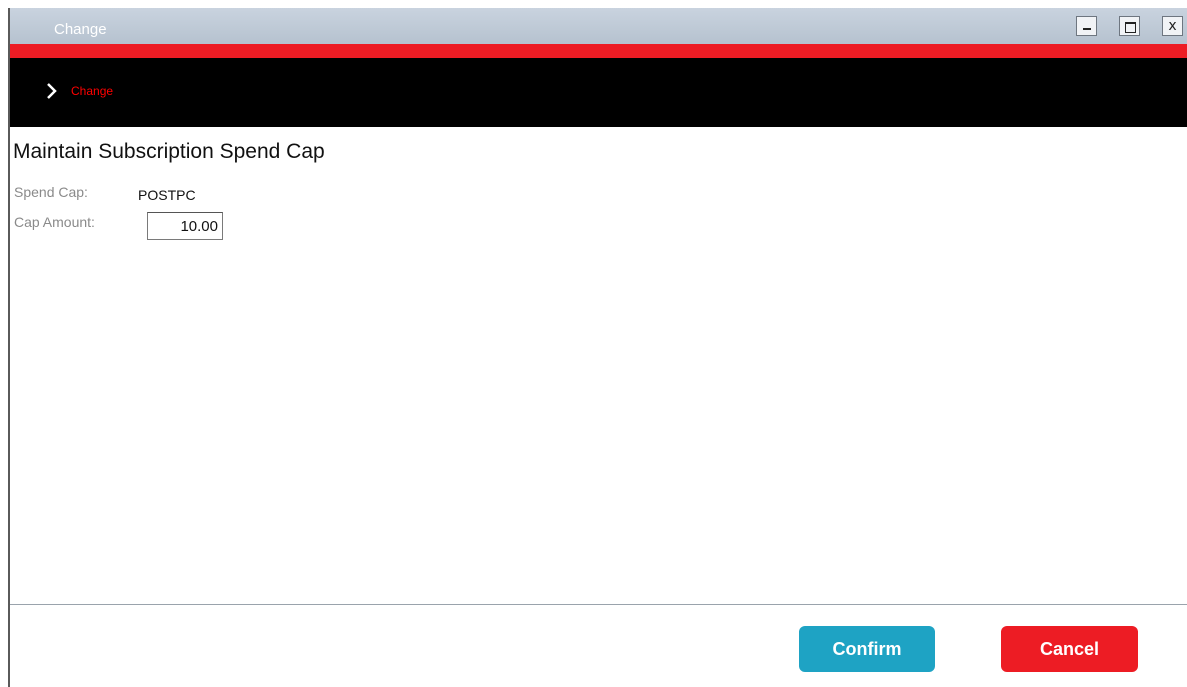 The height and width of the screenshot is (687, 1187). I want to click on close-icon: x, so click(1172, 26).